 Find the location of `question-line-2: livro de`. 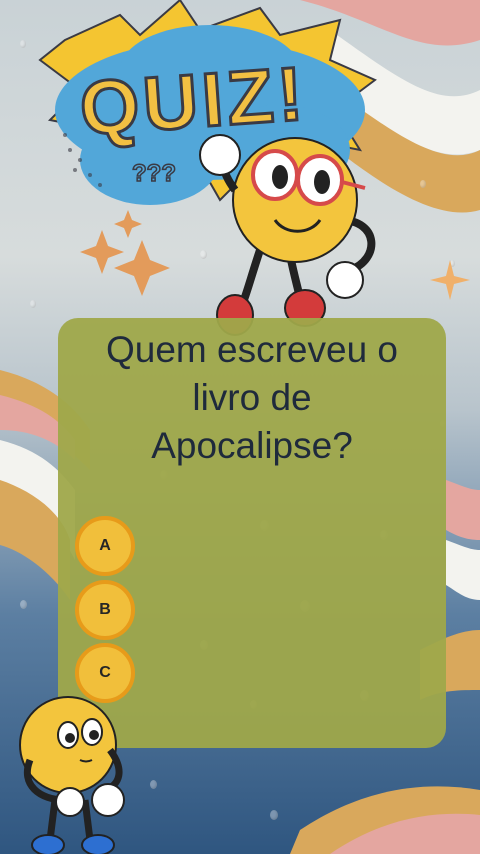

question-line-2: livro de is located at coordinates (252, 397).